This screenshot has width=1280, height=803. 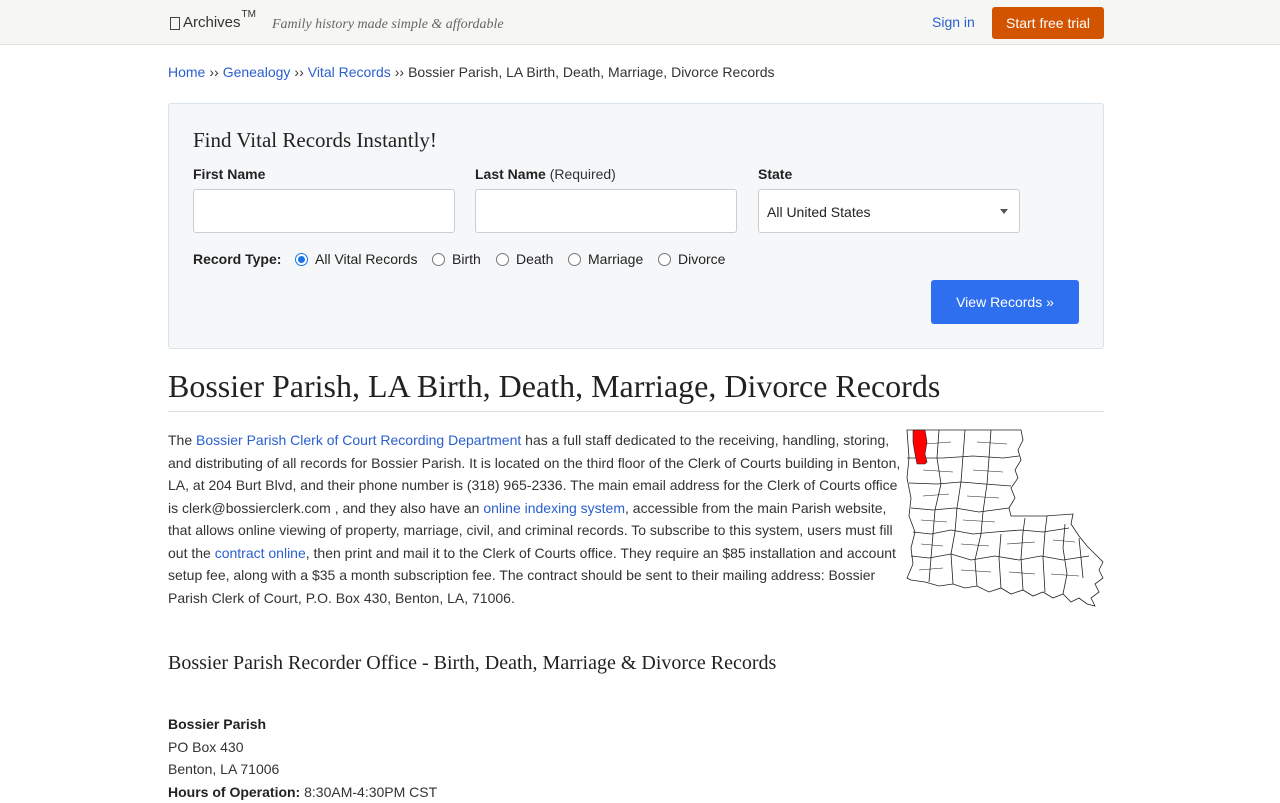 I want to click on radio-label: Divorce, so click(x=702, y=259).